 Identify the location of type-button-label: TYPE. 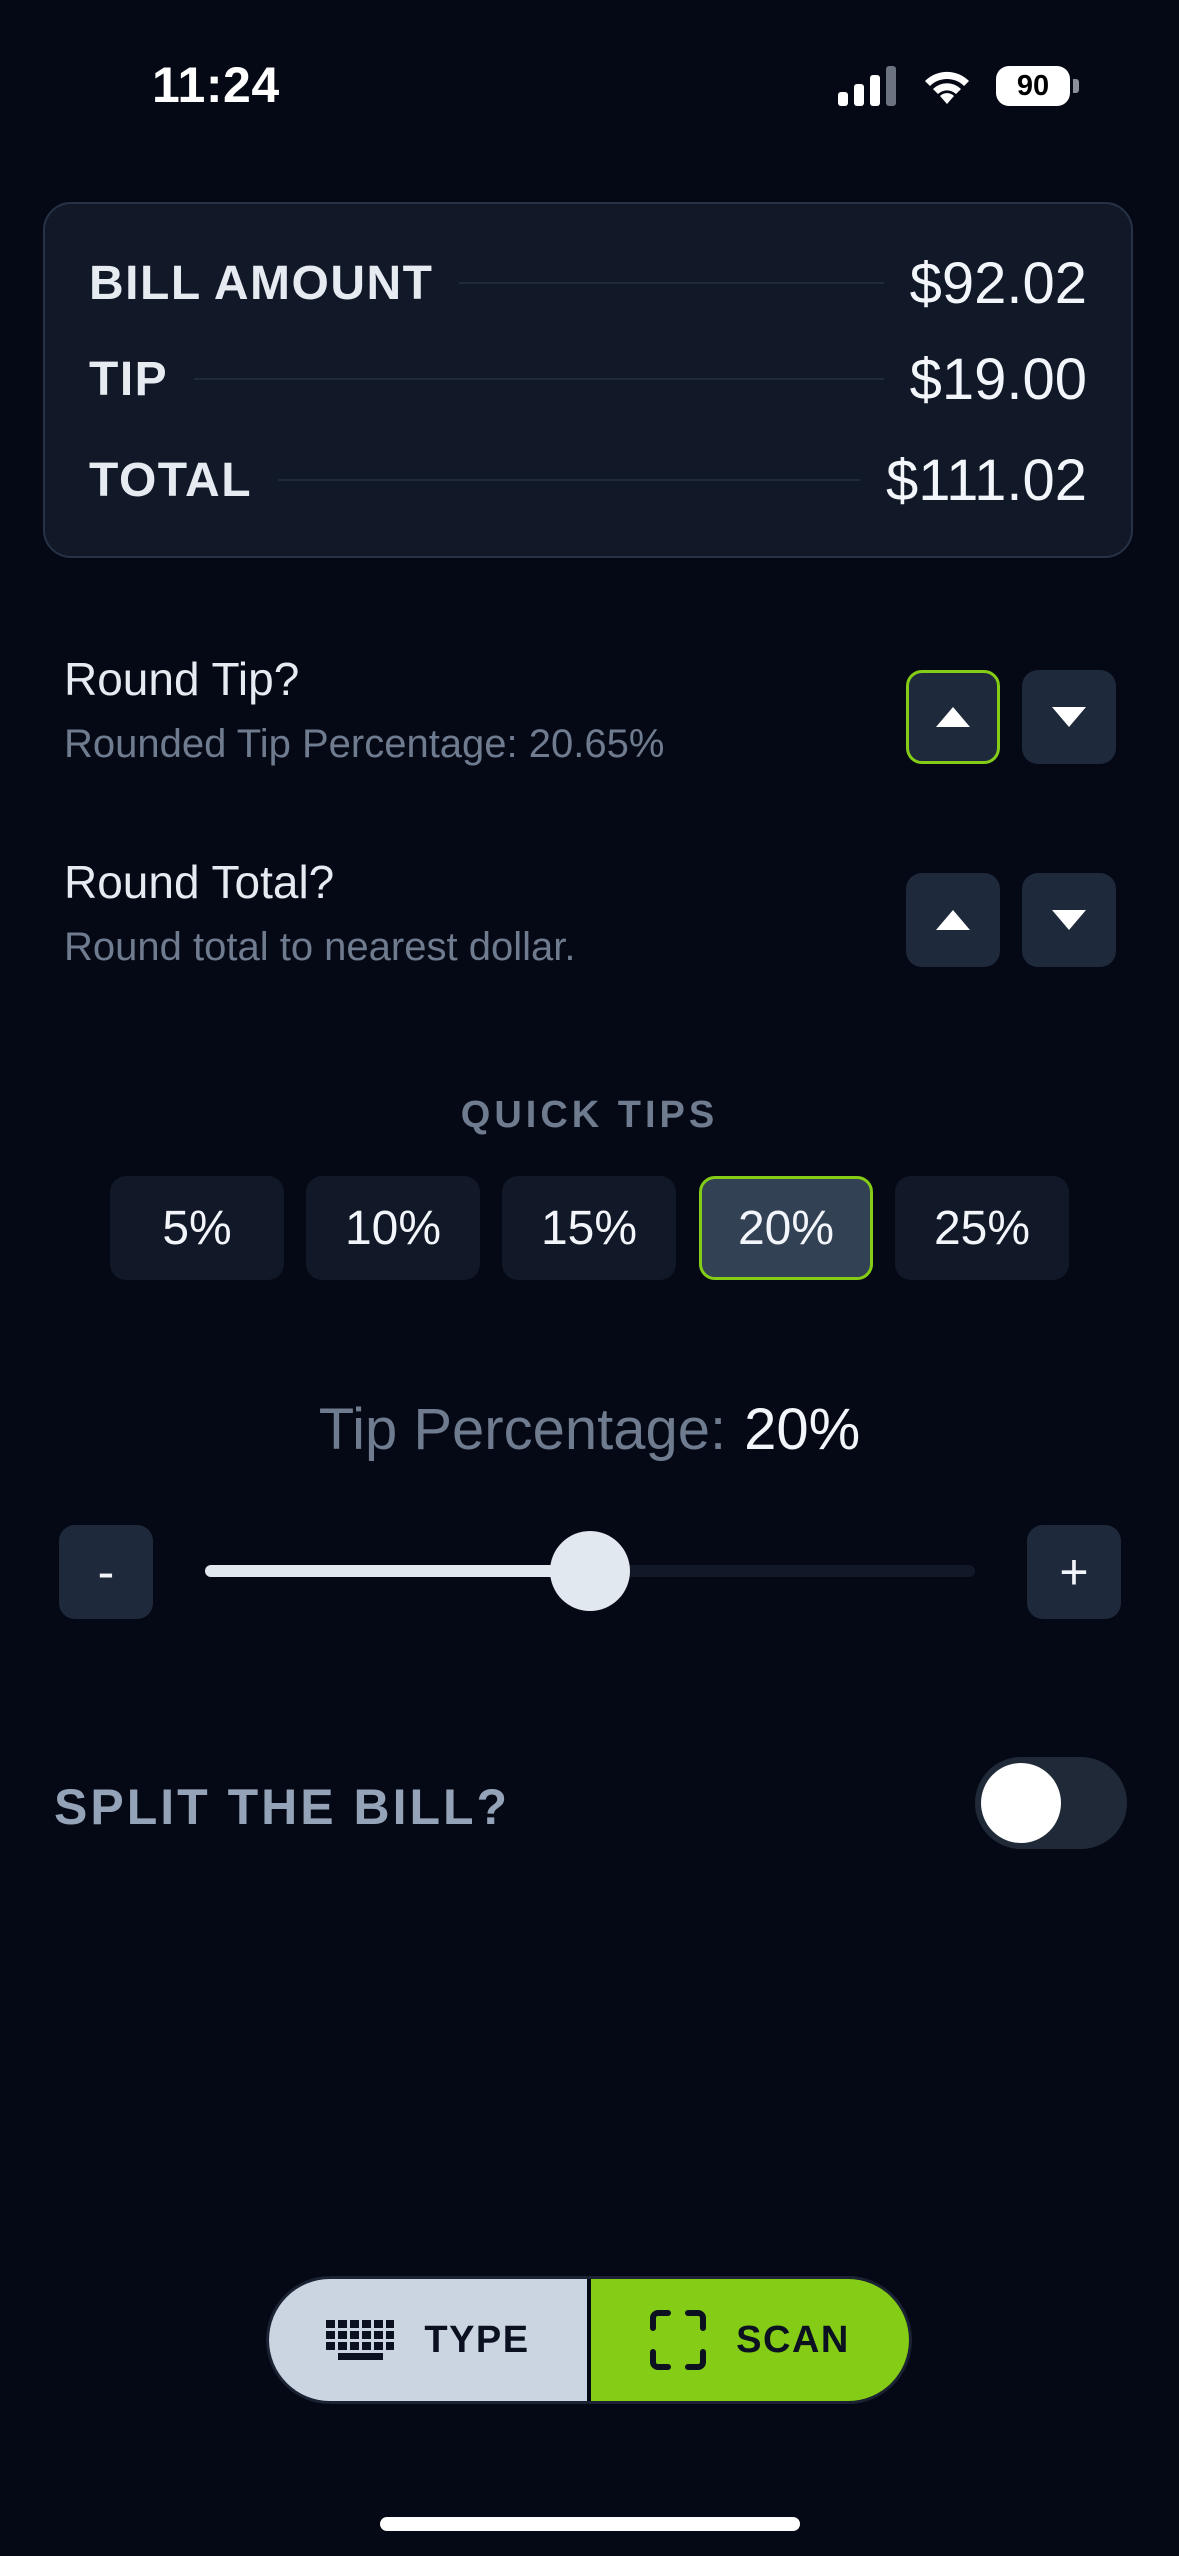
(477, 2339).